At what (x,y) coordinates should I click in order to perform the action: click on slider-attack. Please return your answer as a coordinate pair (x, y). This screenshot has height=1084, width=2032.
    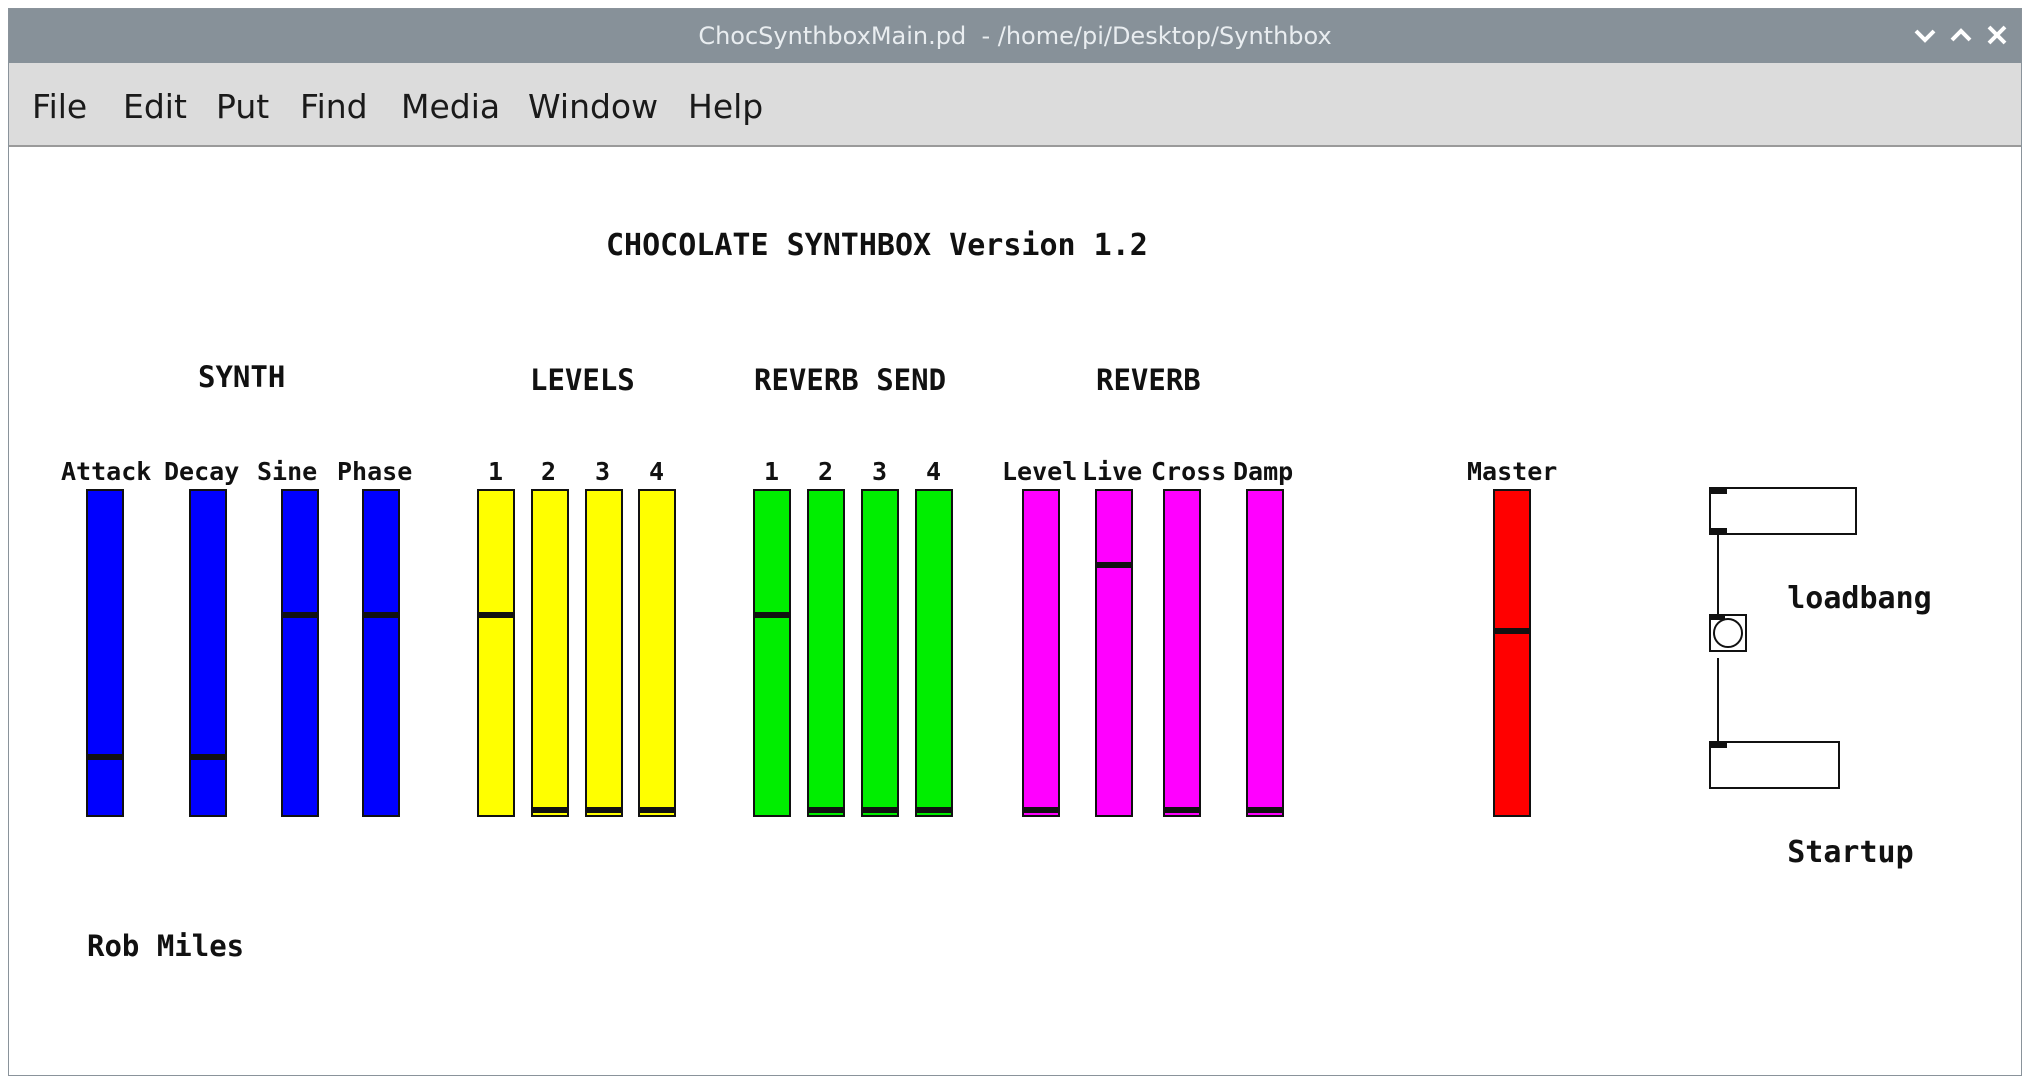
    Looking at the image, I should click on (105, 653).